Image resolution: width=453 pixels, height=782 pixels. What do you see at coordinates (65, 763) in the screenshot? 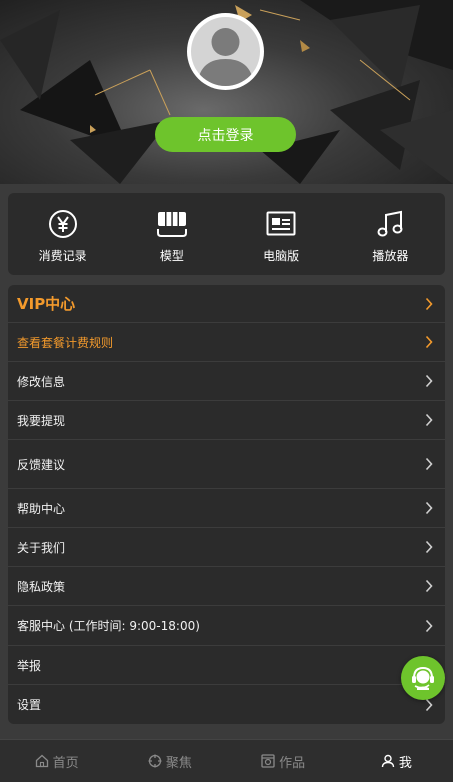
I see `tab-label: 首页` at bounding box center [65, 763].